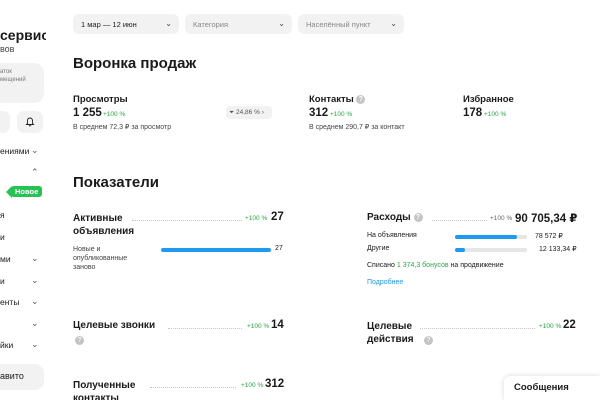 This screenshot has width=600, height=400. I want to click on expense-row-value: 78 572 ₽, so click(549, 236).